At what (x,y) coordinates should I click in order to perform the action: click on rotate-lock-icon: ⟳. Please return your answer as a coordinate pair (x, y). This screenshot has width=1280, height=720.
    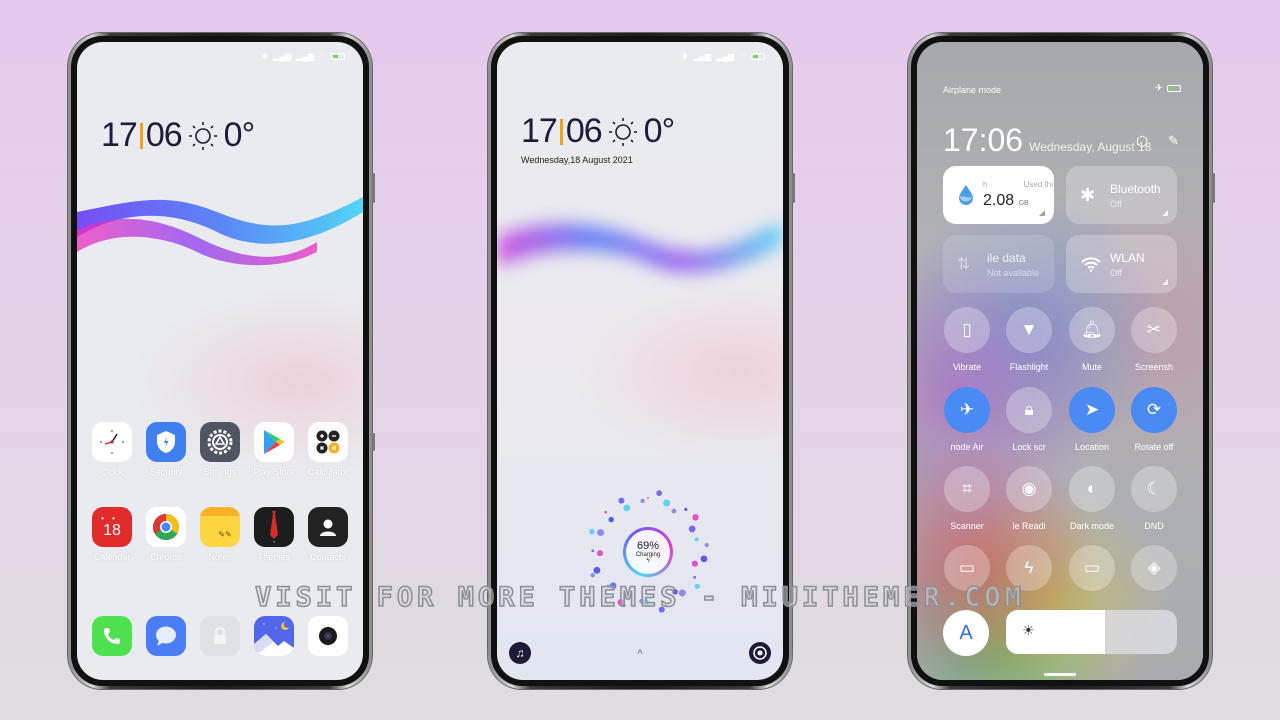
    Looking at the image, I should click on (1154, 410).